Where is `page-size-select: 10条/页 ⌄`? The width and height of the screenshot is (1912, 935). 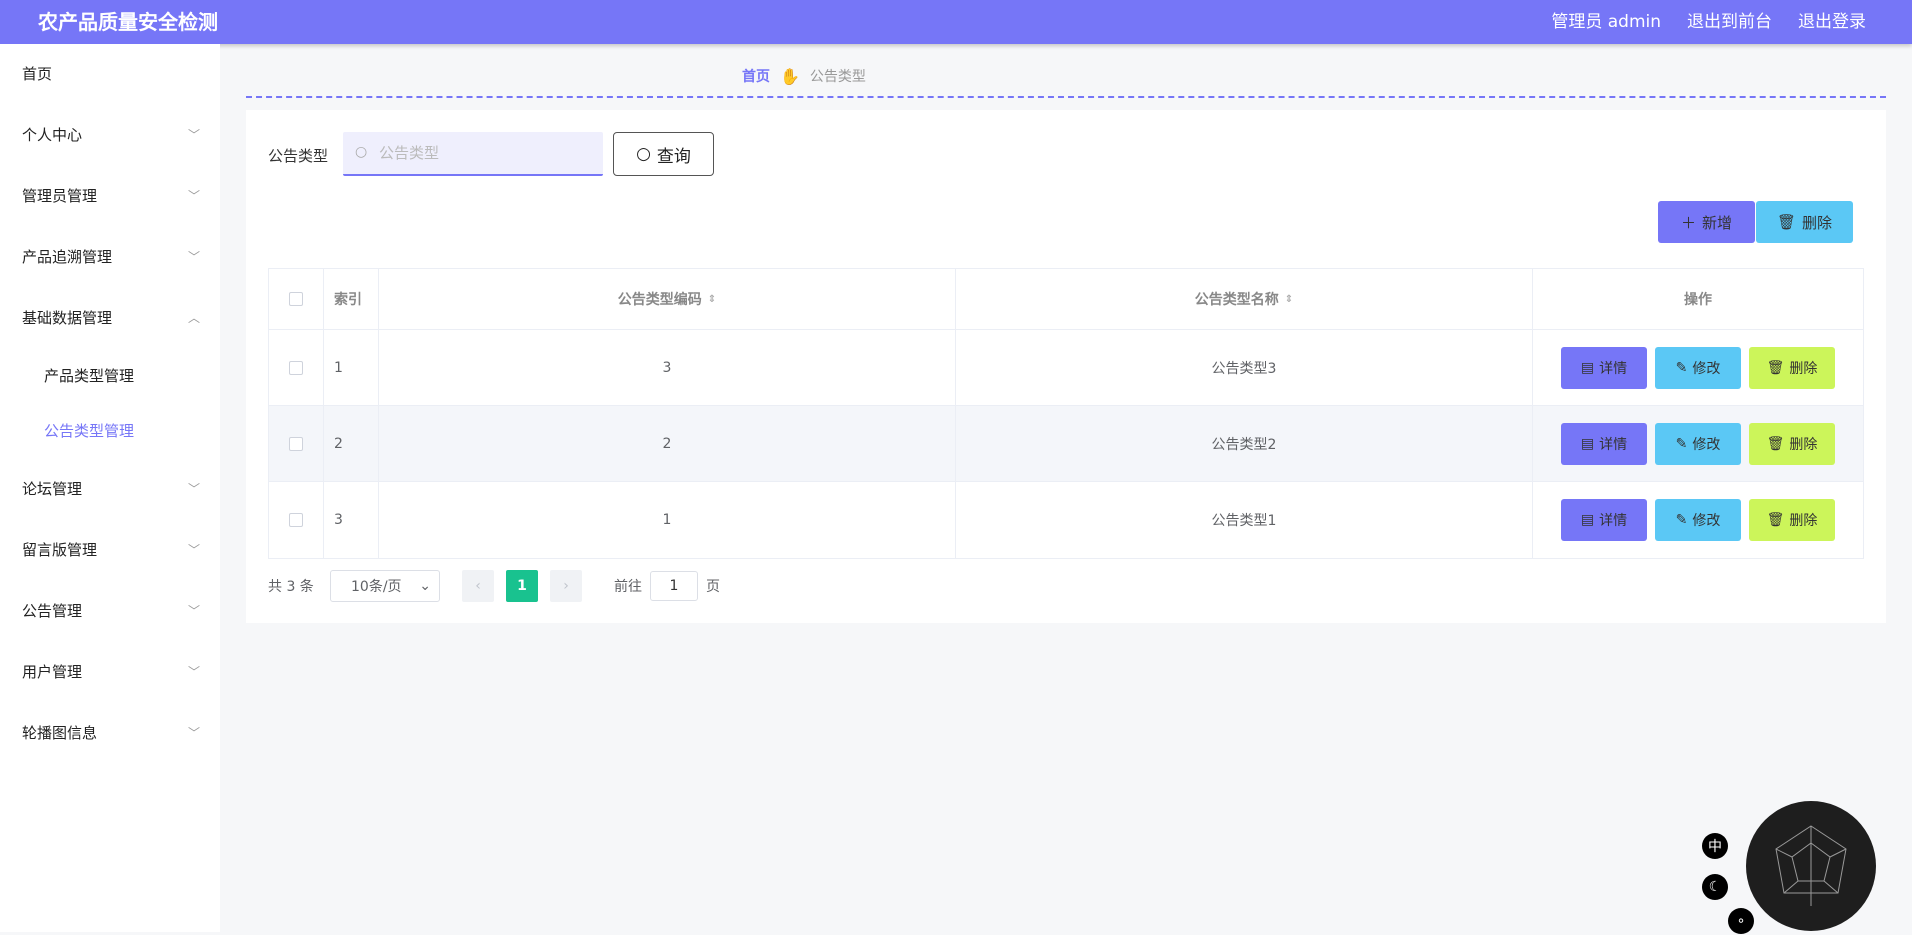
page-size-select: 10条/页 ⌄ is located at coordinates (385, 586).